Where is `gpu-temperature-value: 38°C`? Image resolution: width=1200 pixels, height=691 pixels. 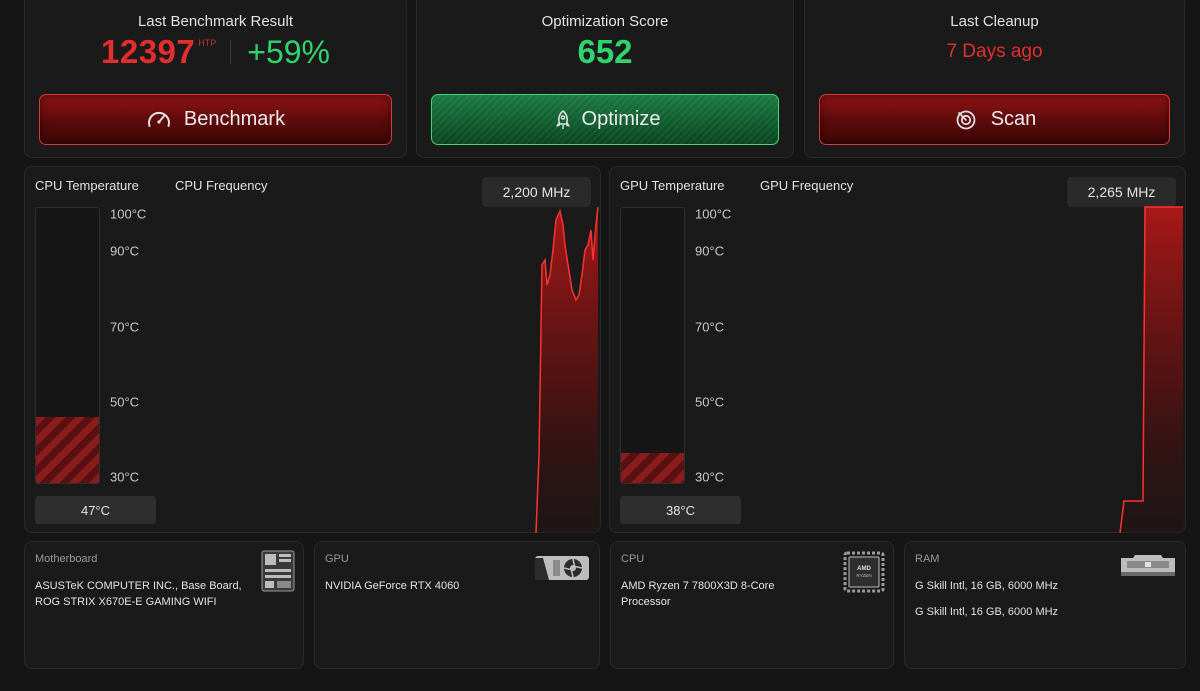 gpu-temperature-value: 38°C is located at coordinates (680, 510).